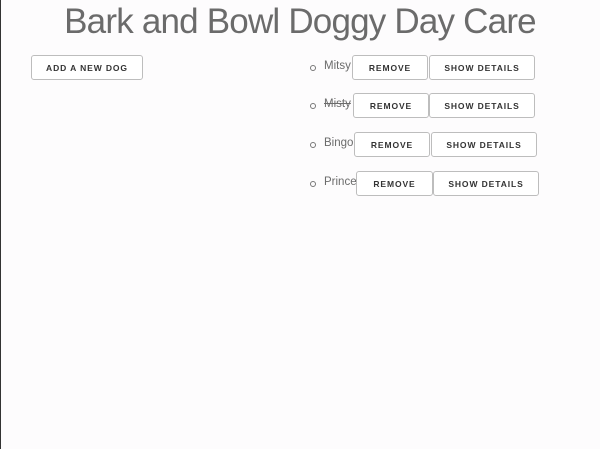 This screenshot has width=600, height=449. Describe the element at coordinates (337, 104) in the screenshot. I see `dog-name: Misty` at that location.